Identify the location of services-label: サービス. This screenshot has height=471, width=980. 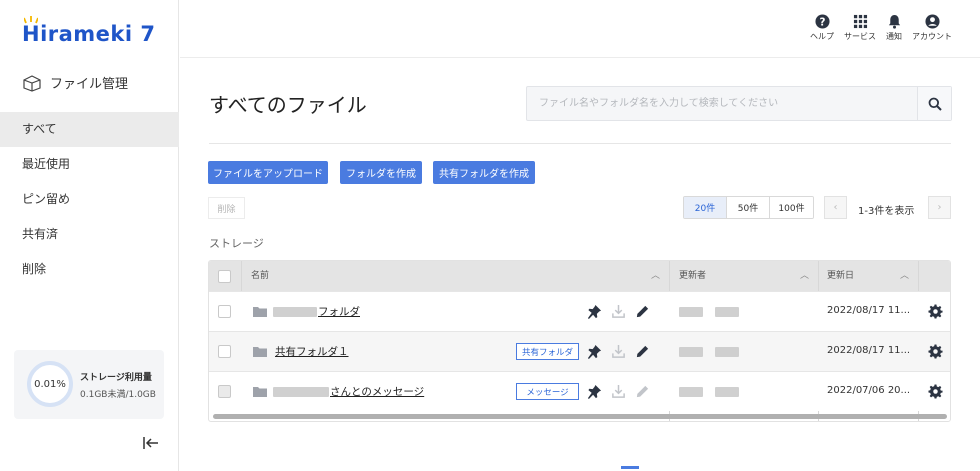
(860, 36).